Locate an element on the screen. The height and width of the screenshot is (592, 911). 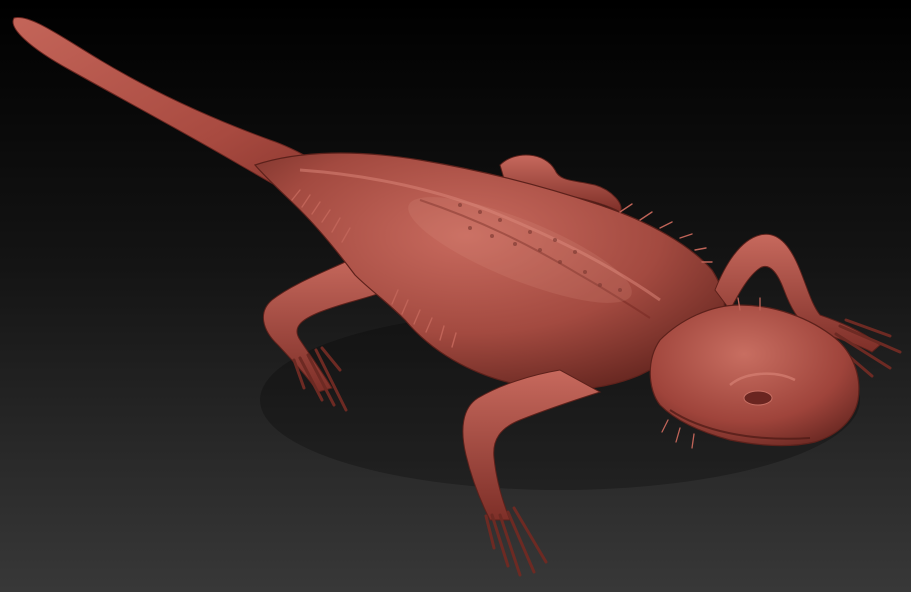
lizard-eye is located at coordinates (758, 398).